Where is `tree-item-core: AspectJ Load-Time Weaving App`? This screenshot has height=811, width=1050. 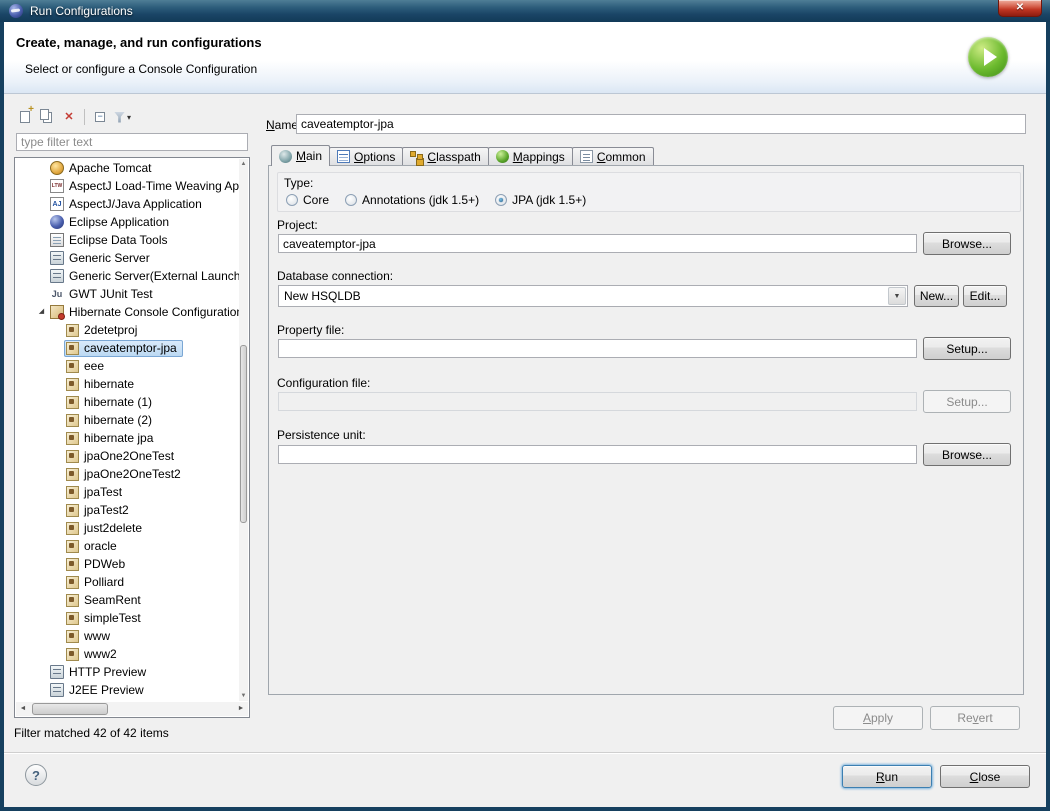
tree-item-core: AspectJ Load-Time Weaving App is located at coordinates (143, 186).